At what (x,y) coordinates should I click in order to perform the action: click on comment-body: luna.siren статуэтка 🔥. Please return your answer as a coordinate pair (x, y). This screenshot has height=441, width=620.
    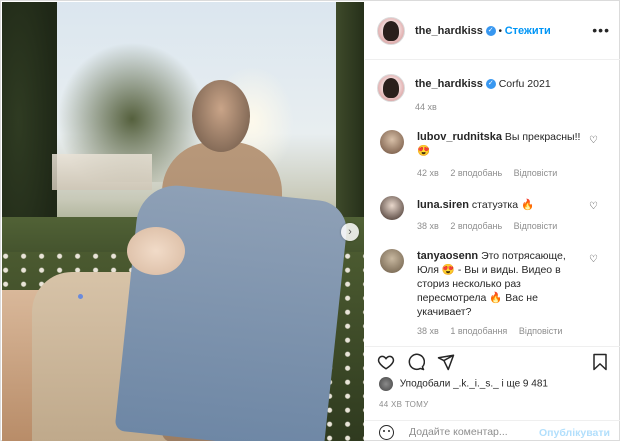
    Looking at the image, I should click on (504, 205).